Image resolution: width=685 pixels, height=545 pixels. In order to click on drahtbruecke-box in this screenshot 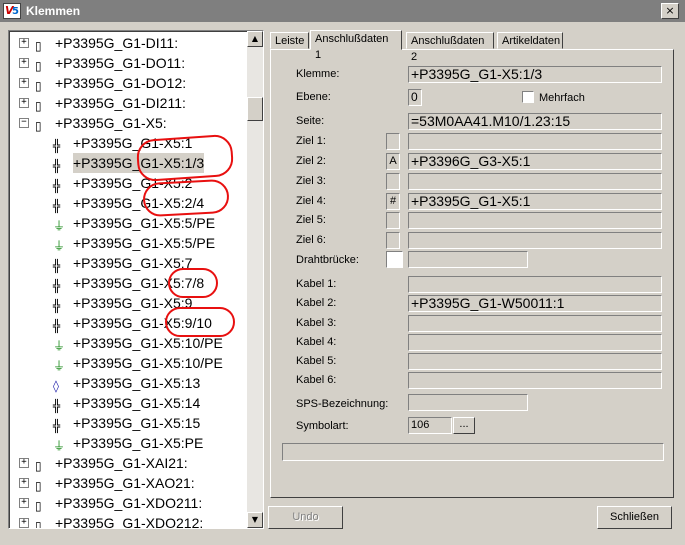, I will do `click(394, 259)`.